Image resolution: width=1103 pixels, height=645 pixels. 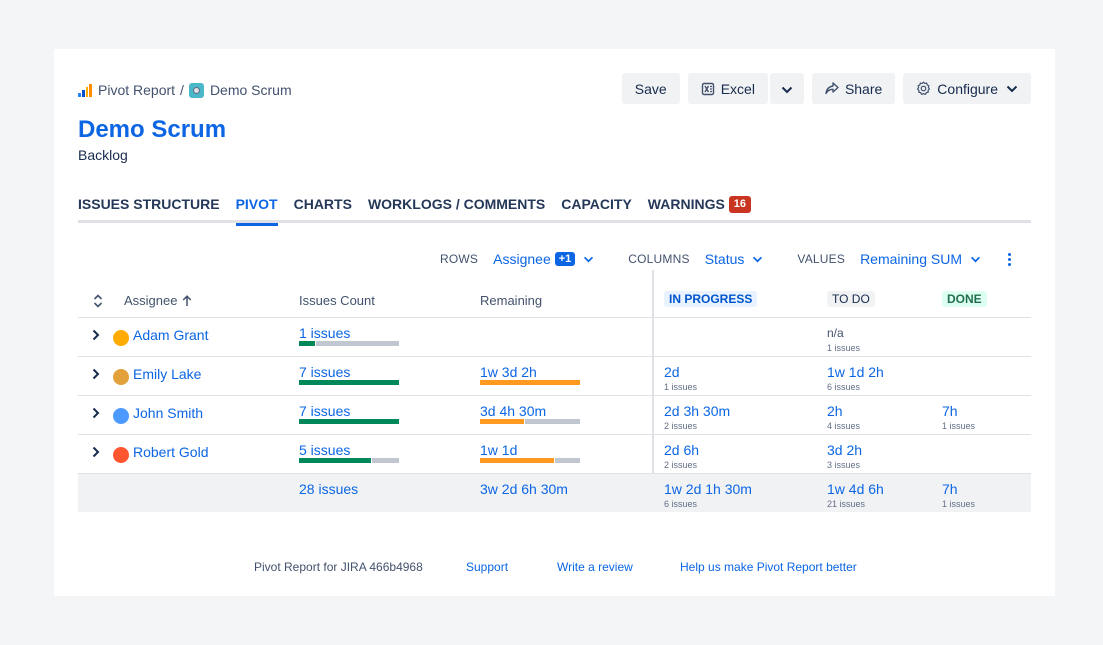 I want to click on todo-issues-count: 6 issues, so click(x=844, y=387).